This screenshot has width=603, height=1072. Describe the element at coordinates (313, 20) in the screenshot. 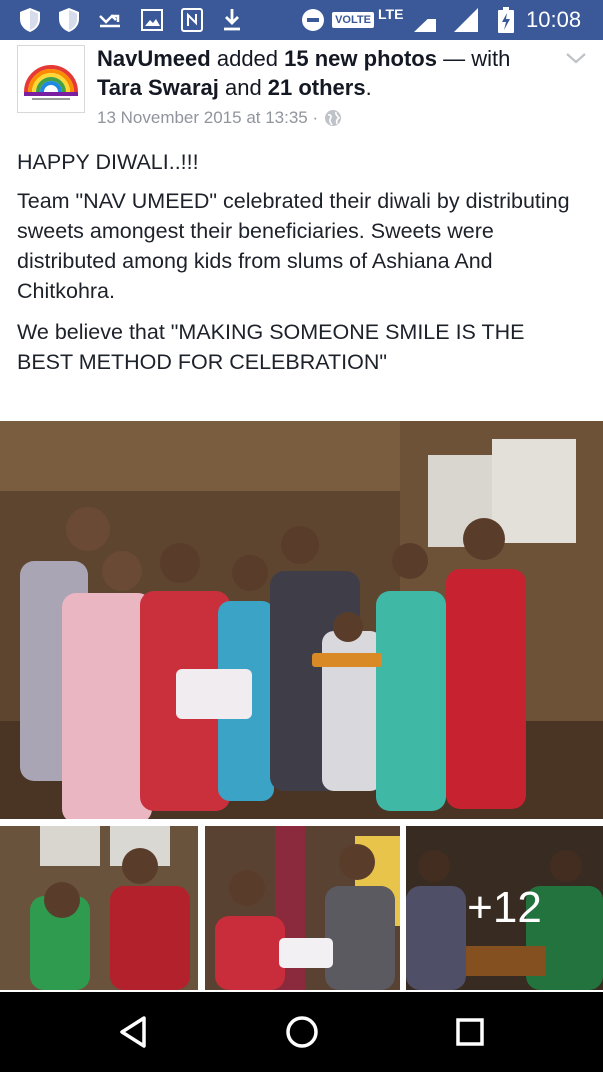

I see `do-not-disturb-icon` at that location.